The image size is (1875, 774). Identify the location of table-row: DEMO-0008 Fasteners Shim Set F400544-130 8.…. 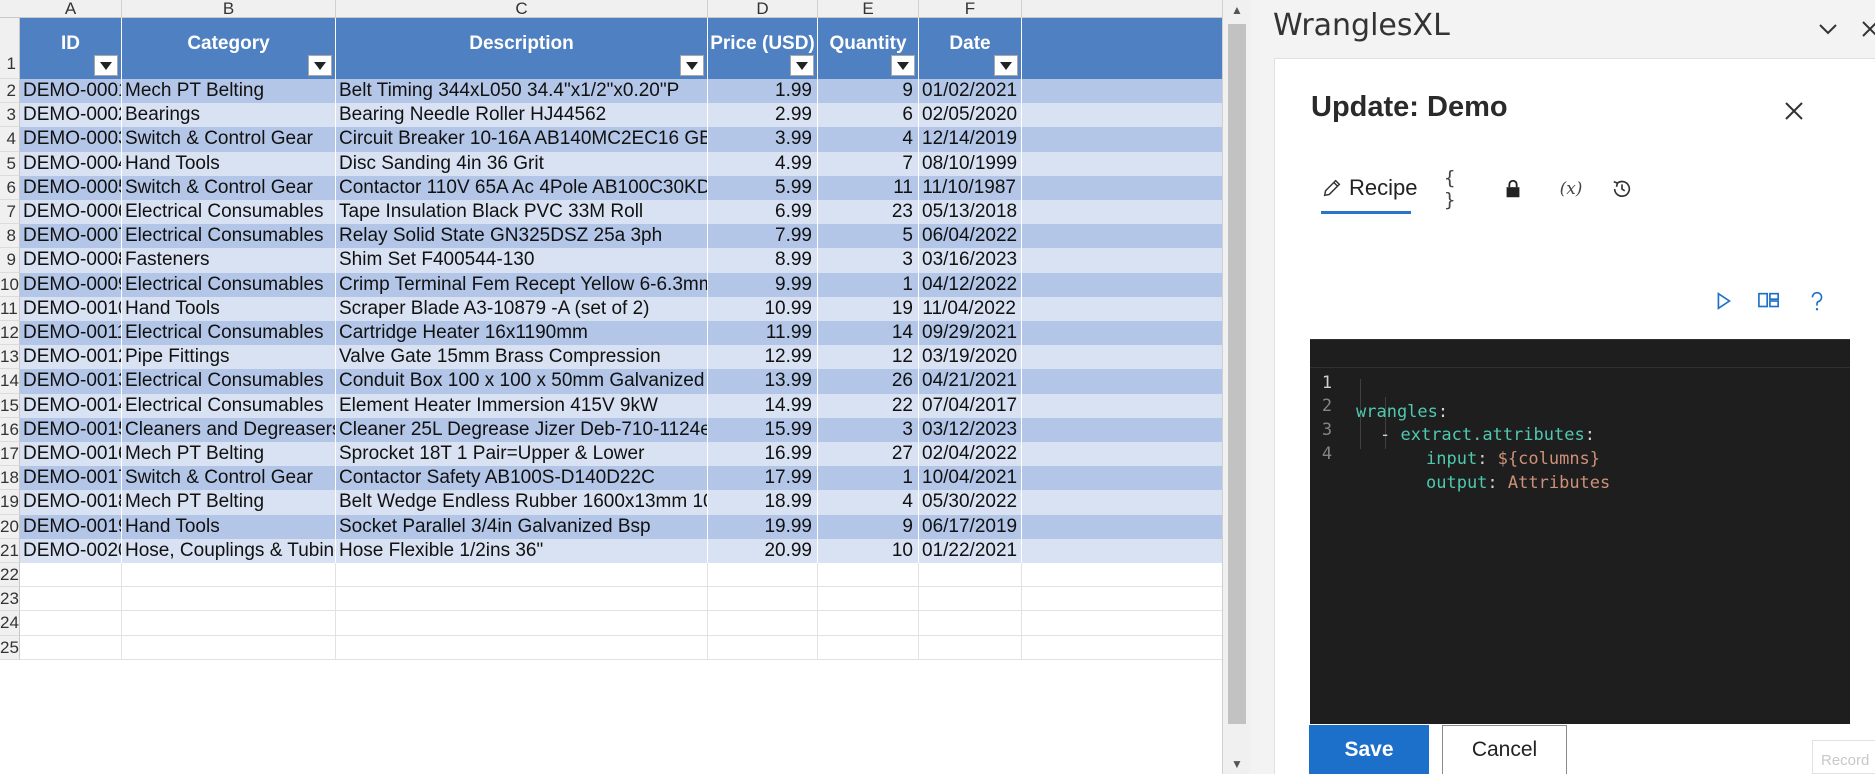
(621, 260).